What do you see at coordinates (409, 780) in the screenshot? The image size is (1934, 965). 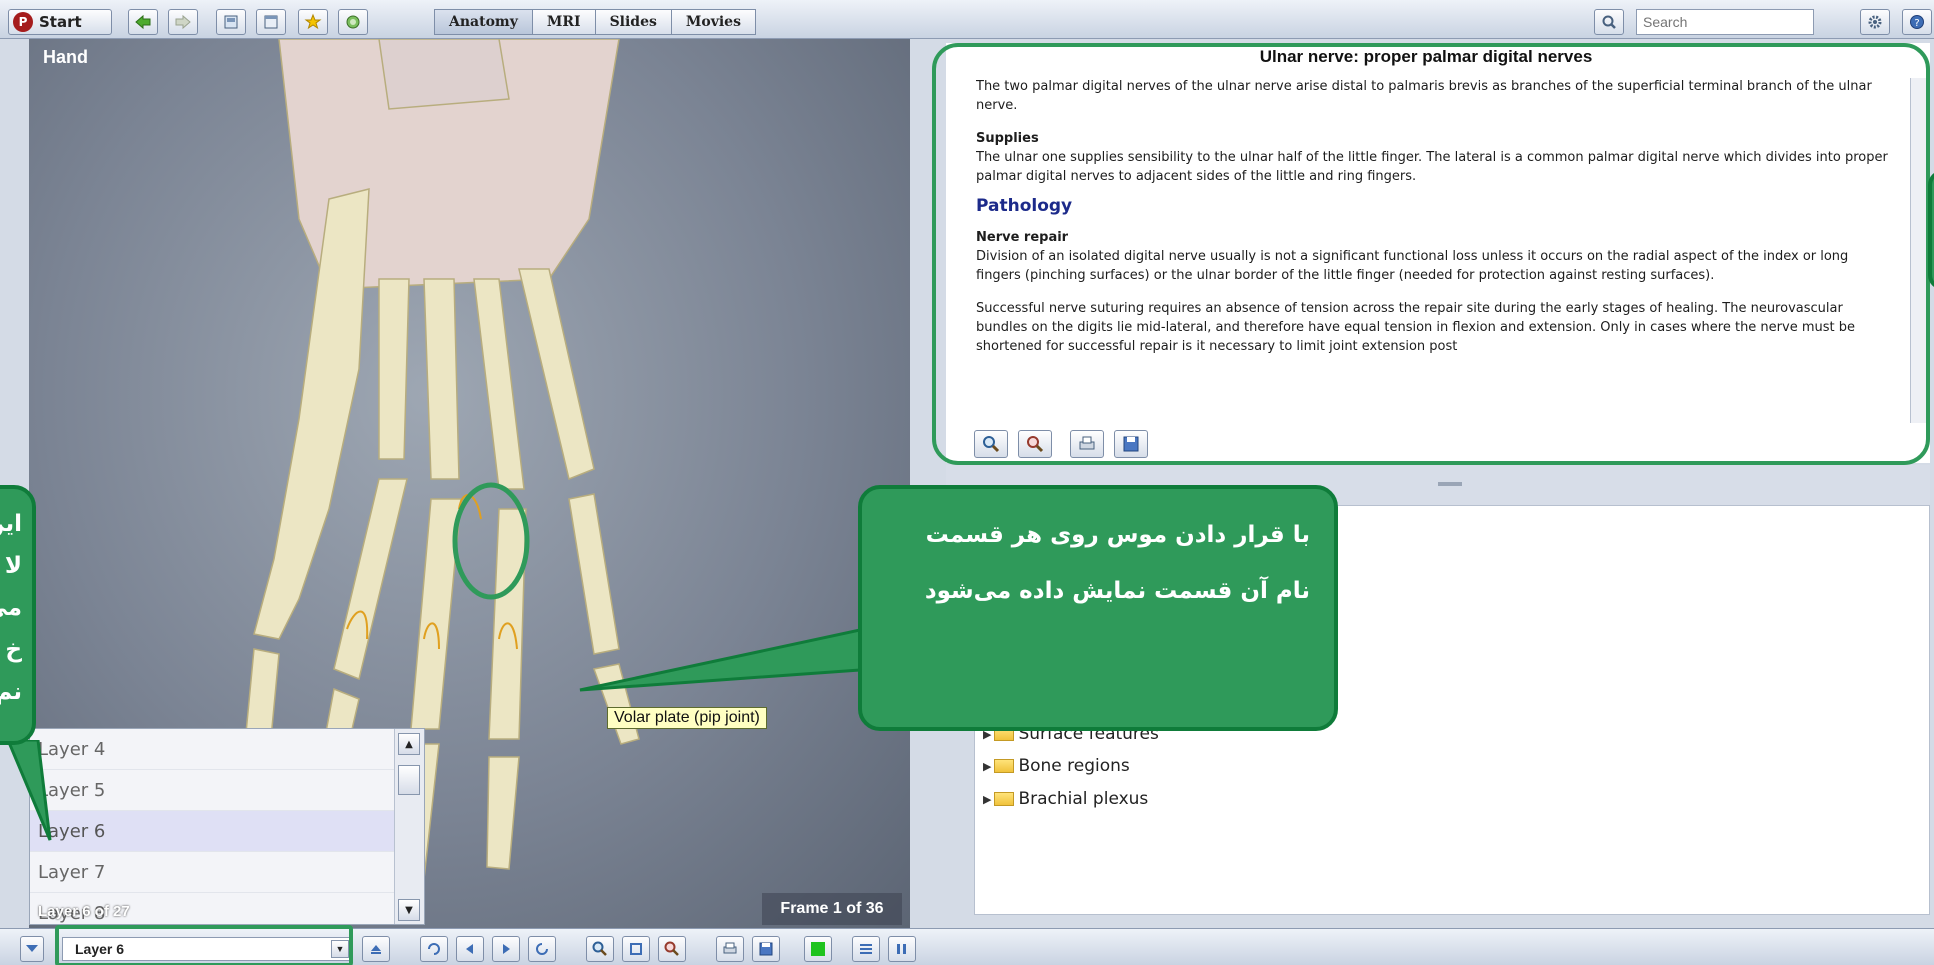 I see `scroll-thumb` at bounding box center [409, 780].